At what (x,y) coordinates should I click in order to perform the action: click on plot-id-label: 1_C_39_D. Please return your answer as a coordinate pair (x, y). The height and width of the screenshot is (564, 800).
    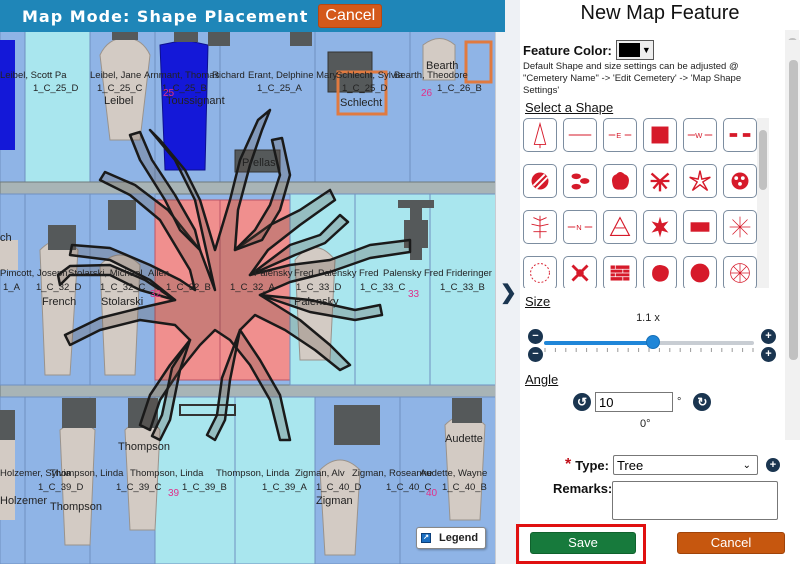
    Looking at the image, I should click on (61, 487).